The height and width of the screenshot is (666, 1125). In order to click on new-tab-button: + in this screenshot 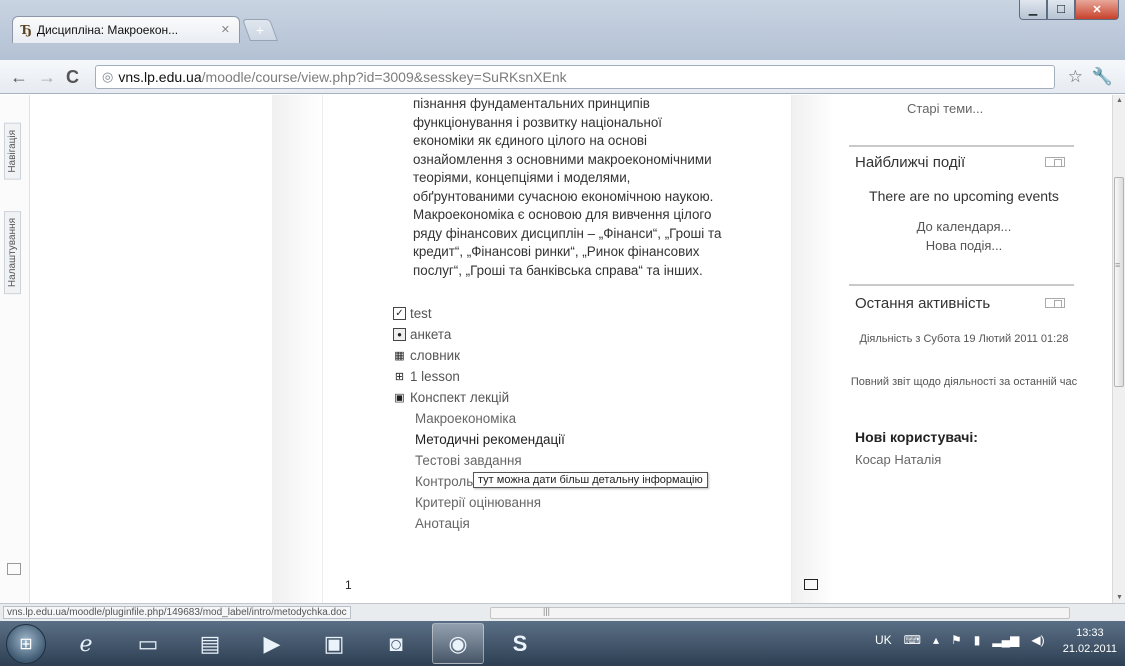, I will do `click(260, 30)`.